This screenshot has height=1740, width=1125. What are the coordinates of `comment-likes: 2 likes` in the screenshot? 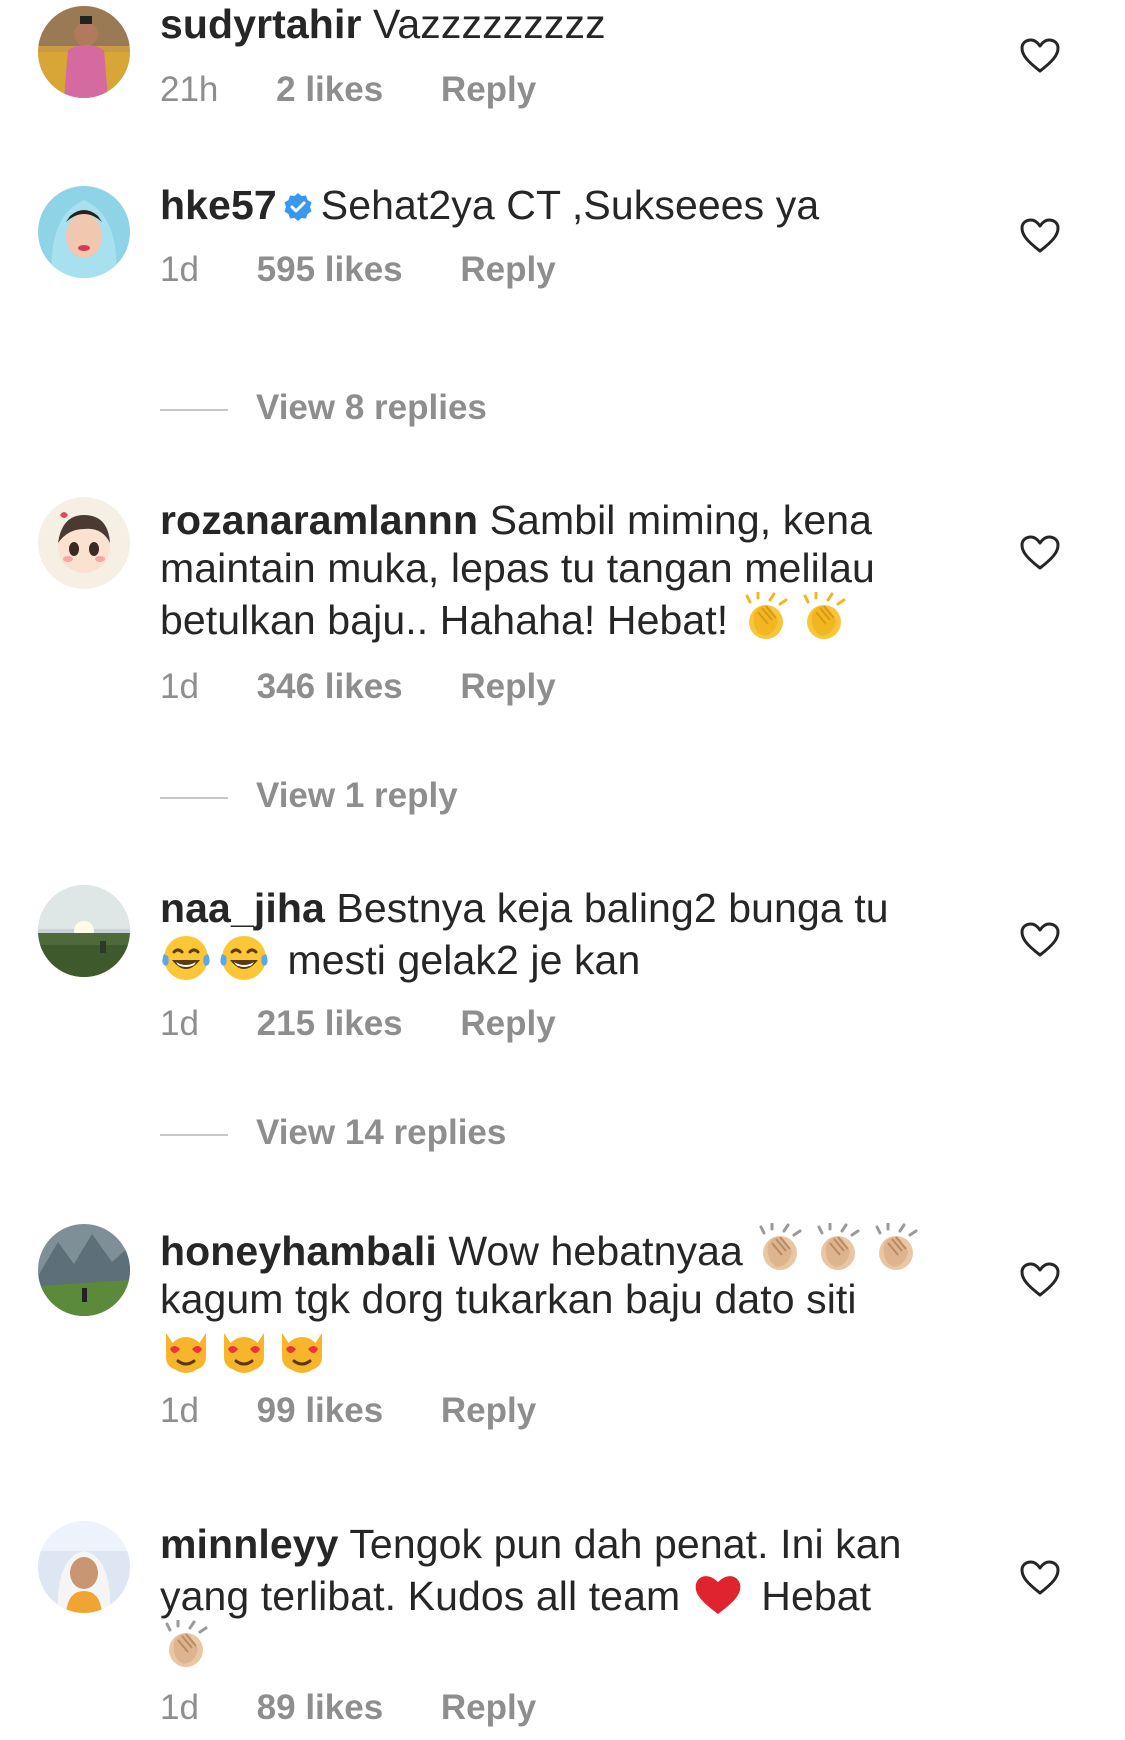 It's located at (329, 90).